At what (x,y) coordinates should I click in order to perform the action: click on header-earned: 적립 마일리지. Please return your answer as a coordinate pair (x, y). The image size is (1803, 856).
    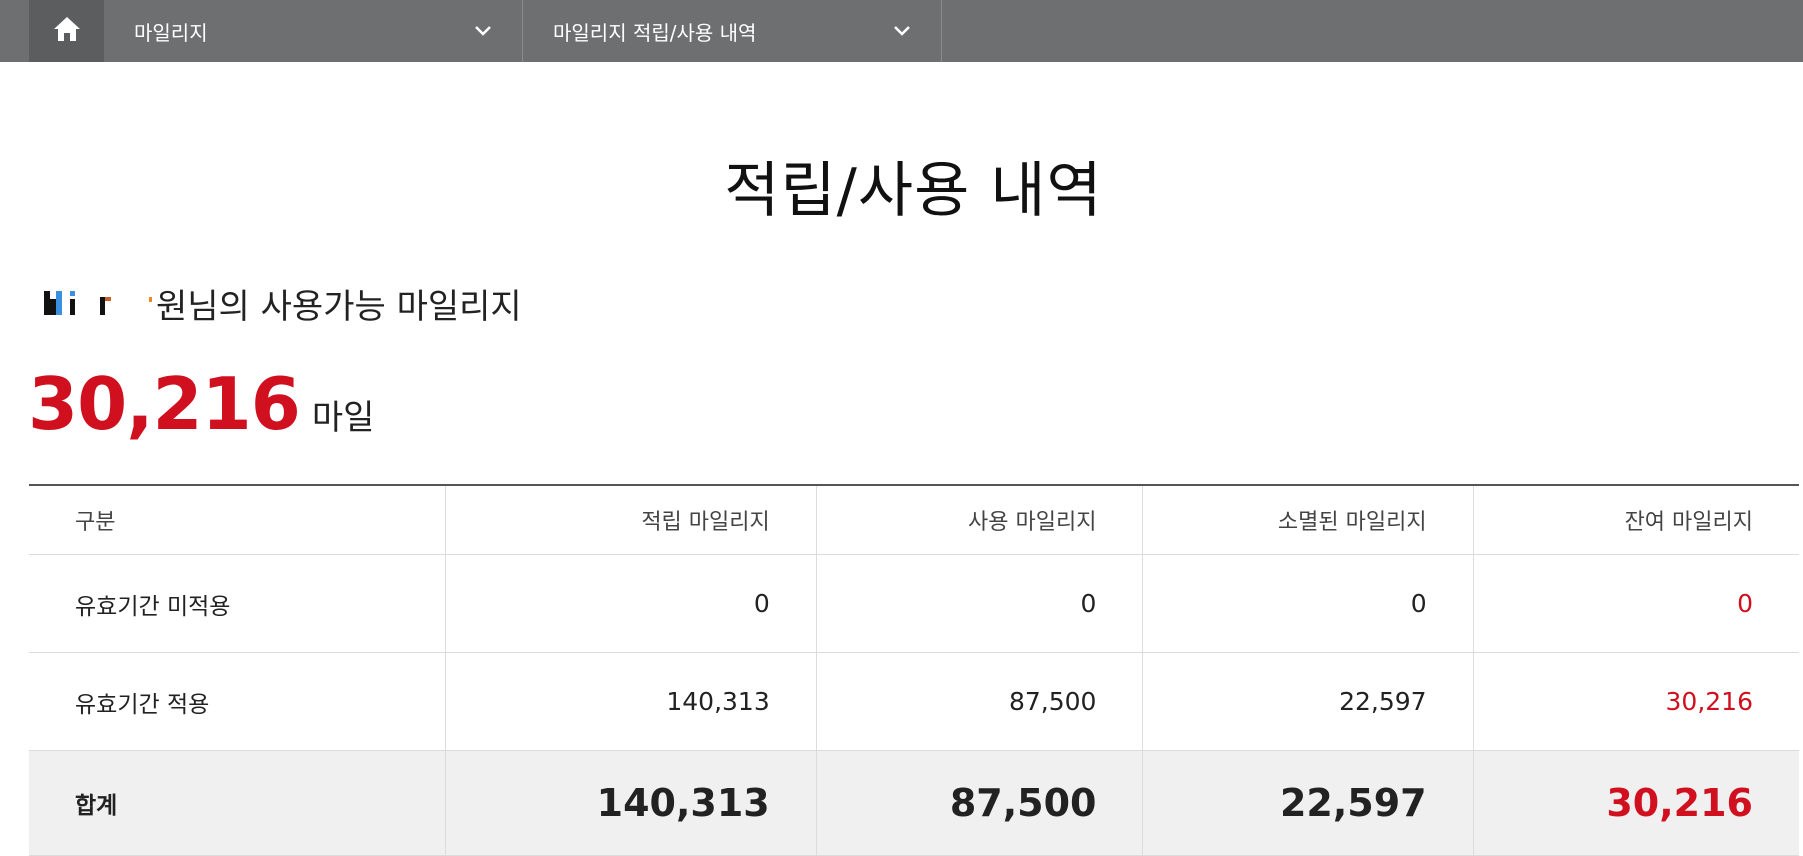
    Looking at the image, I should click on (630, 520).